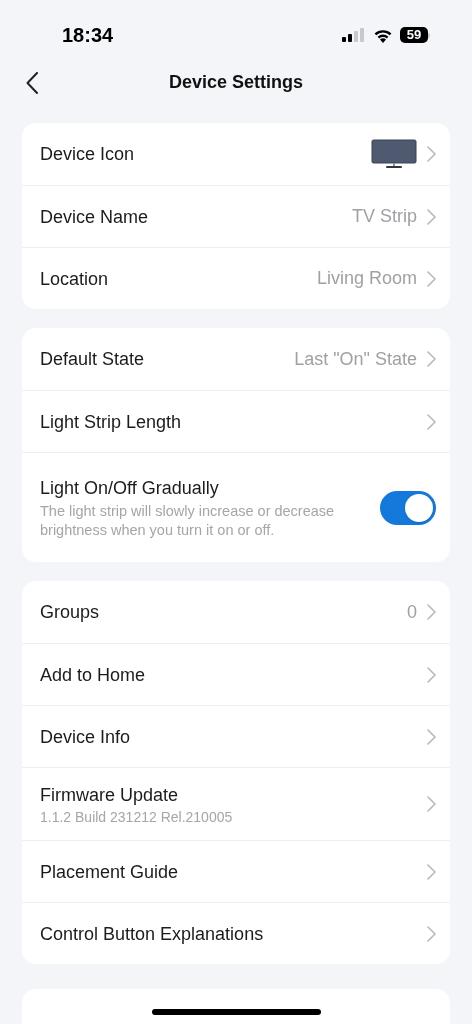 Image resolution: width=472 pixels, height=1024 pixels. What do you see at coordinates (188, 520) in the screenshot?
I see `row-description: The light strip will slowly increase or decrease brightness when you turn it on or off.` at bounding box center [188, 520].